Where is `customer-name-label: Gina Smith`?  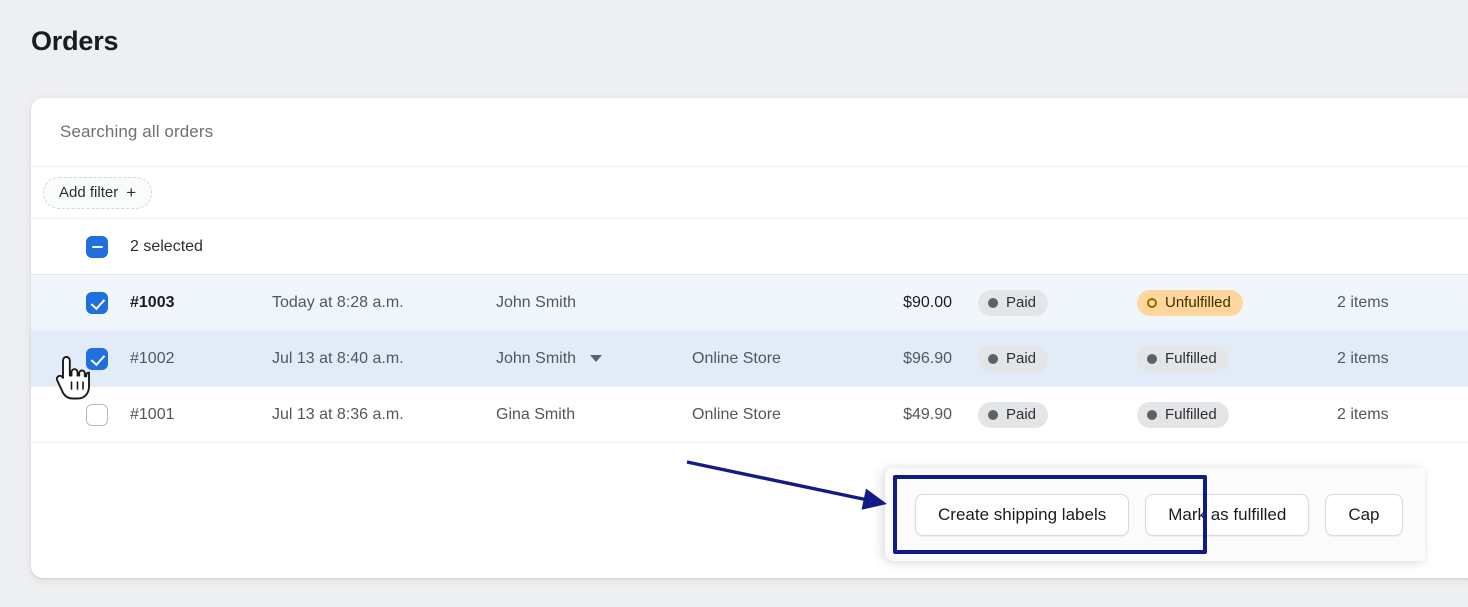
customer-name-label: Gina Smith is located at coordinates (536, 414).